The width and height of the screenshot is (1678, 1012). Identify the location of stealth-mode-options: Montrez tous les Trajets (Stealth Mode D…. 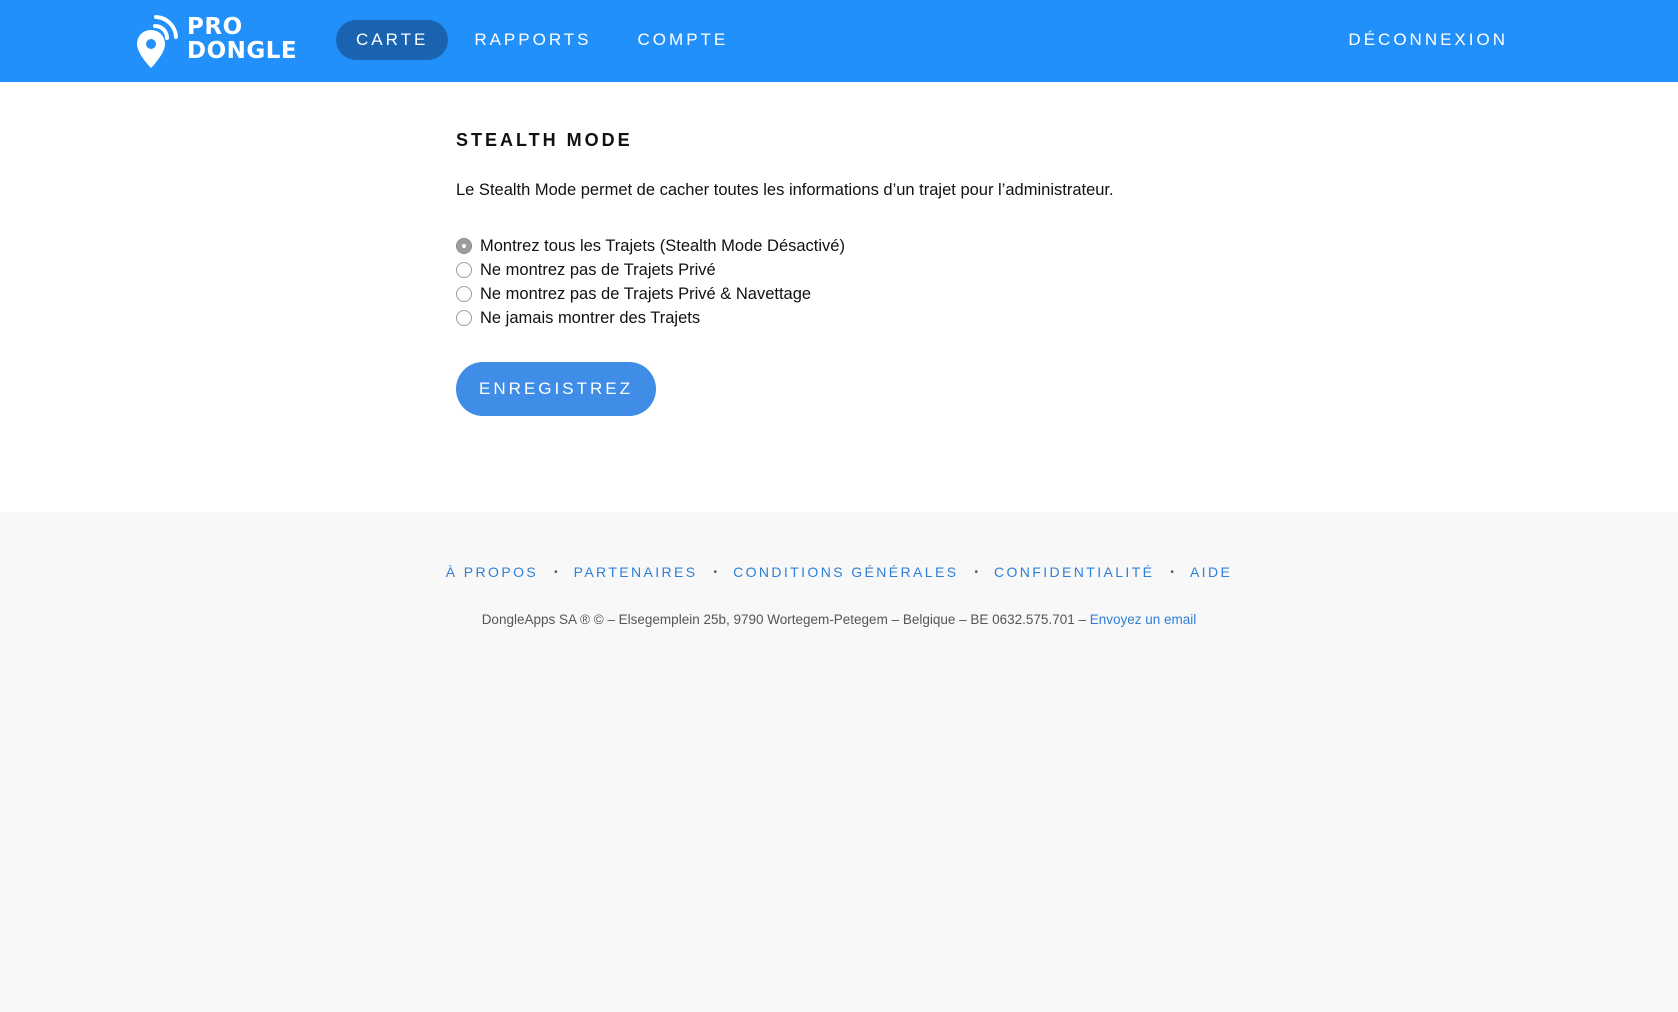
(856, 282).